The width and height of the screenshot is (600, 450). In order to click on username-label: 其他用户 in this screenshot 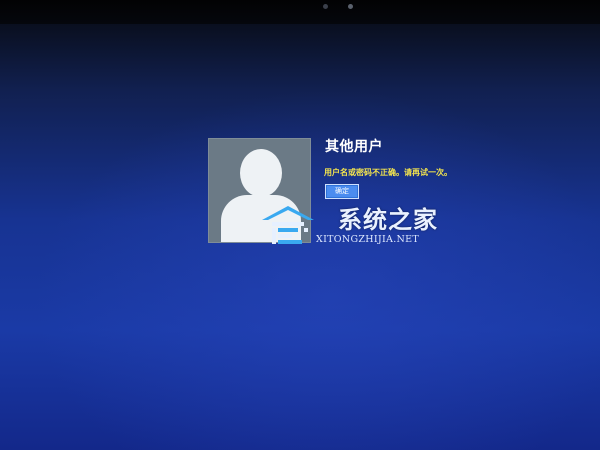, I will do `click(354, 147)`.